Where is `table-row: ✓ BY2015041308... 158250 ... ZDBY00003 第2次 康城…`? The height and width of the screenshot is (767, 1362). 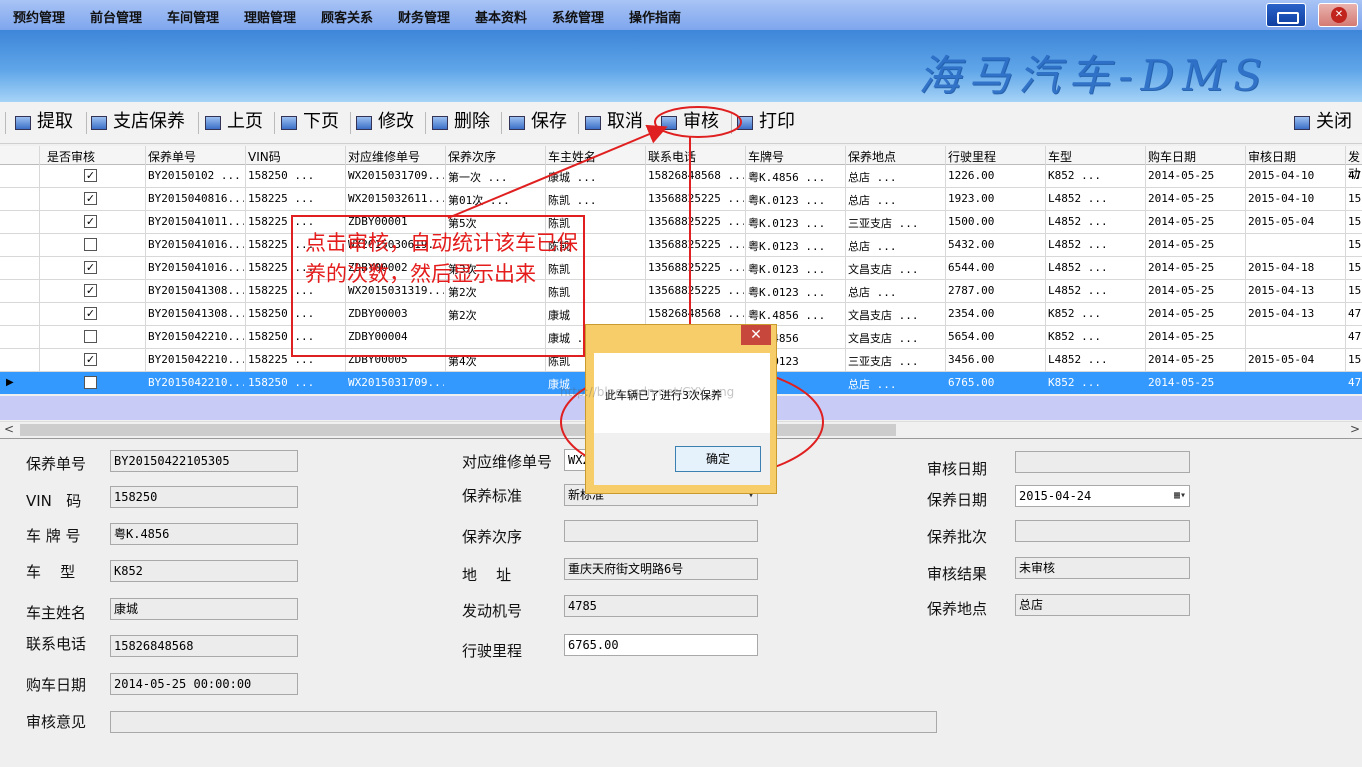
table-row: ✓ BY2015041308... 158250 ... ZDBY00003 第2次 康城… is located at coordinates (681, 314).